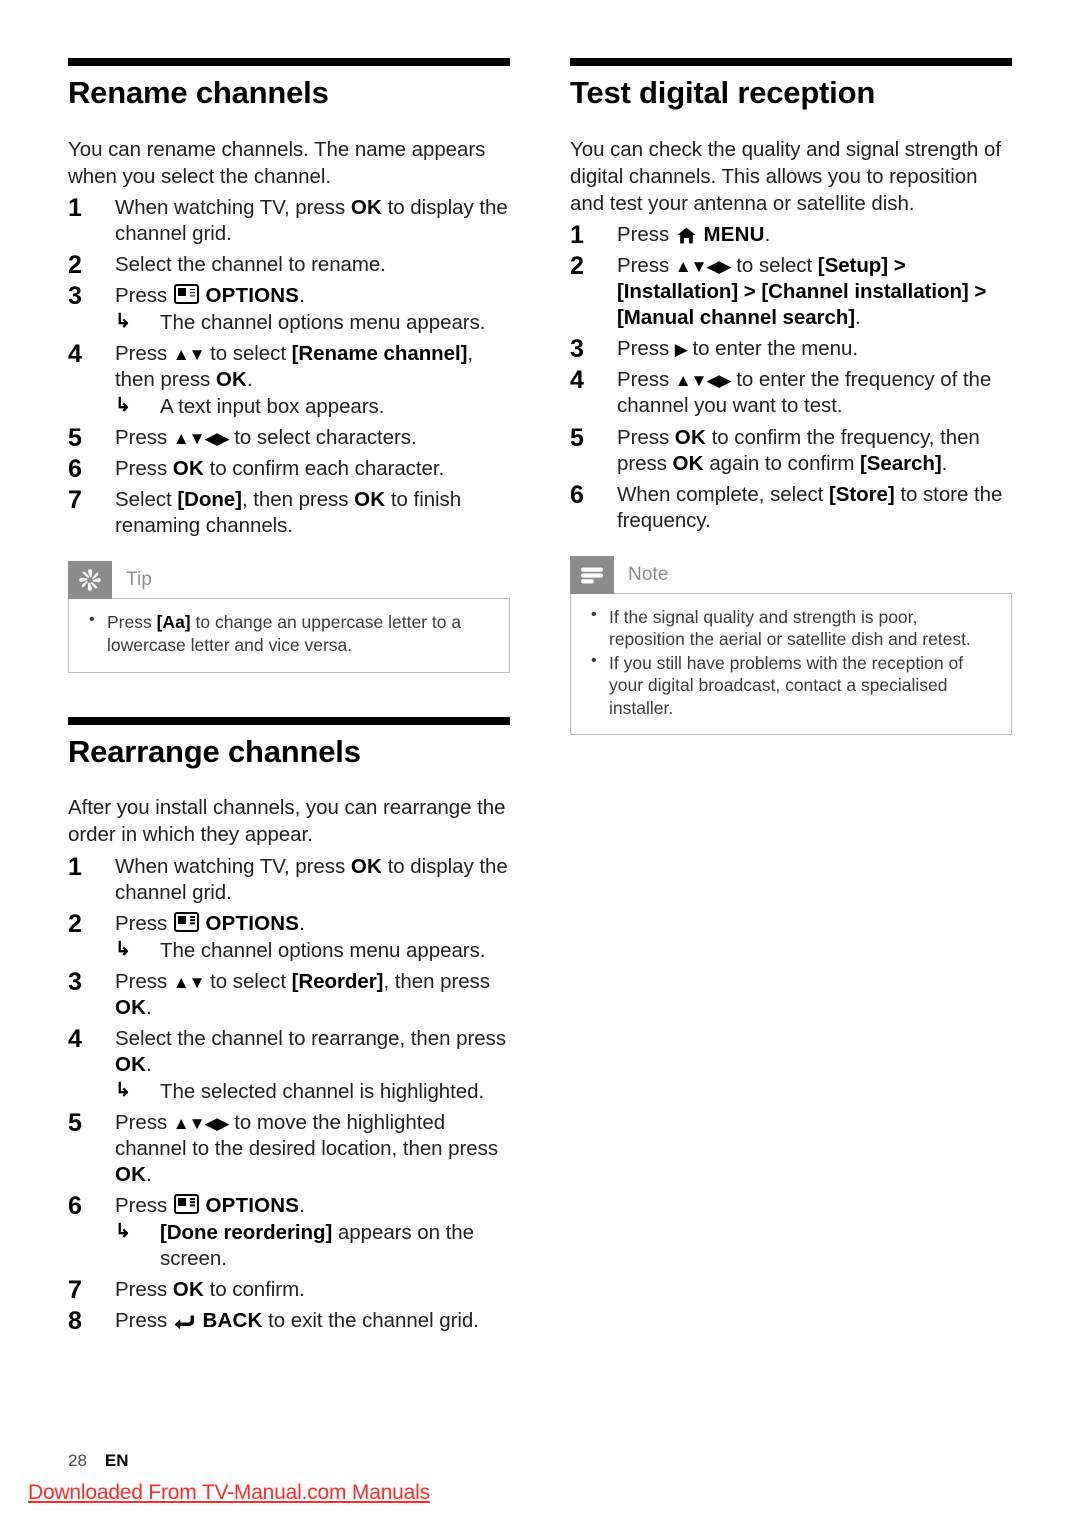 This screenshot has height=1527, width=1080. What do you see at coordinates (98, 1461) in the screenshot?
I see `page-footer: 28 EN` at bounding box center [98, 1461].